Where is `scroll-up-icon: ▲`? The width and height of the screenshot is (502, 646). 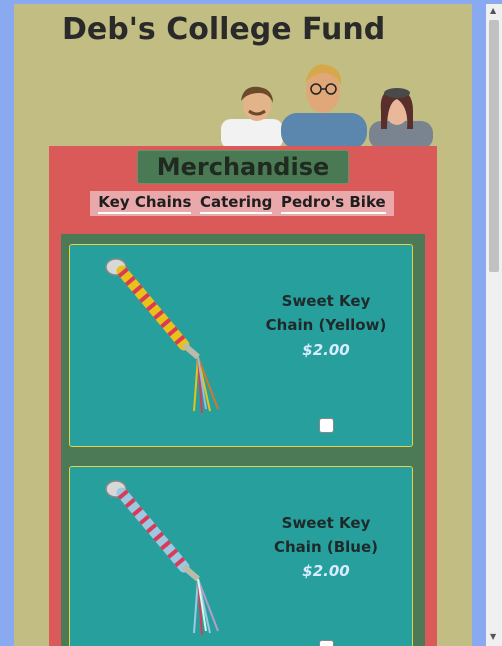 scroll-up-icon: ▲ is located at coordinates (493, 10).